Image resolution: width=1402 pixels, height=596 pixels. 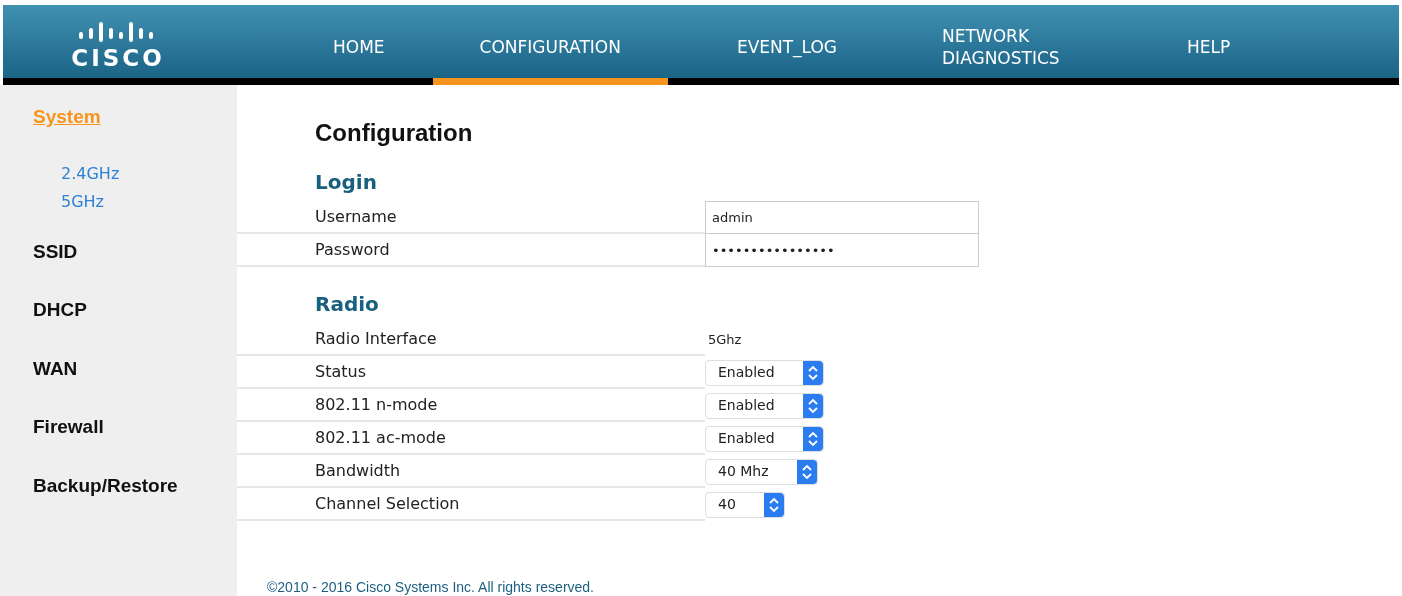 I want to click on sidebar-link: Backup/Restore, so click(x=135, y=485).